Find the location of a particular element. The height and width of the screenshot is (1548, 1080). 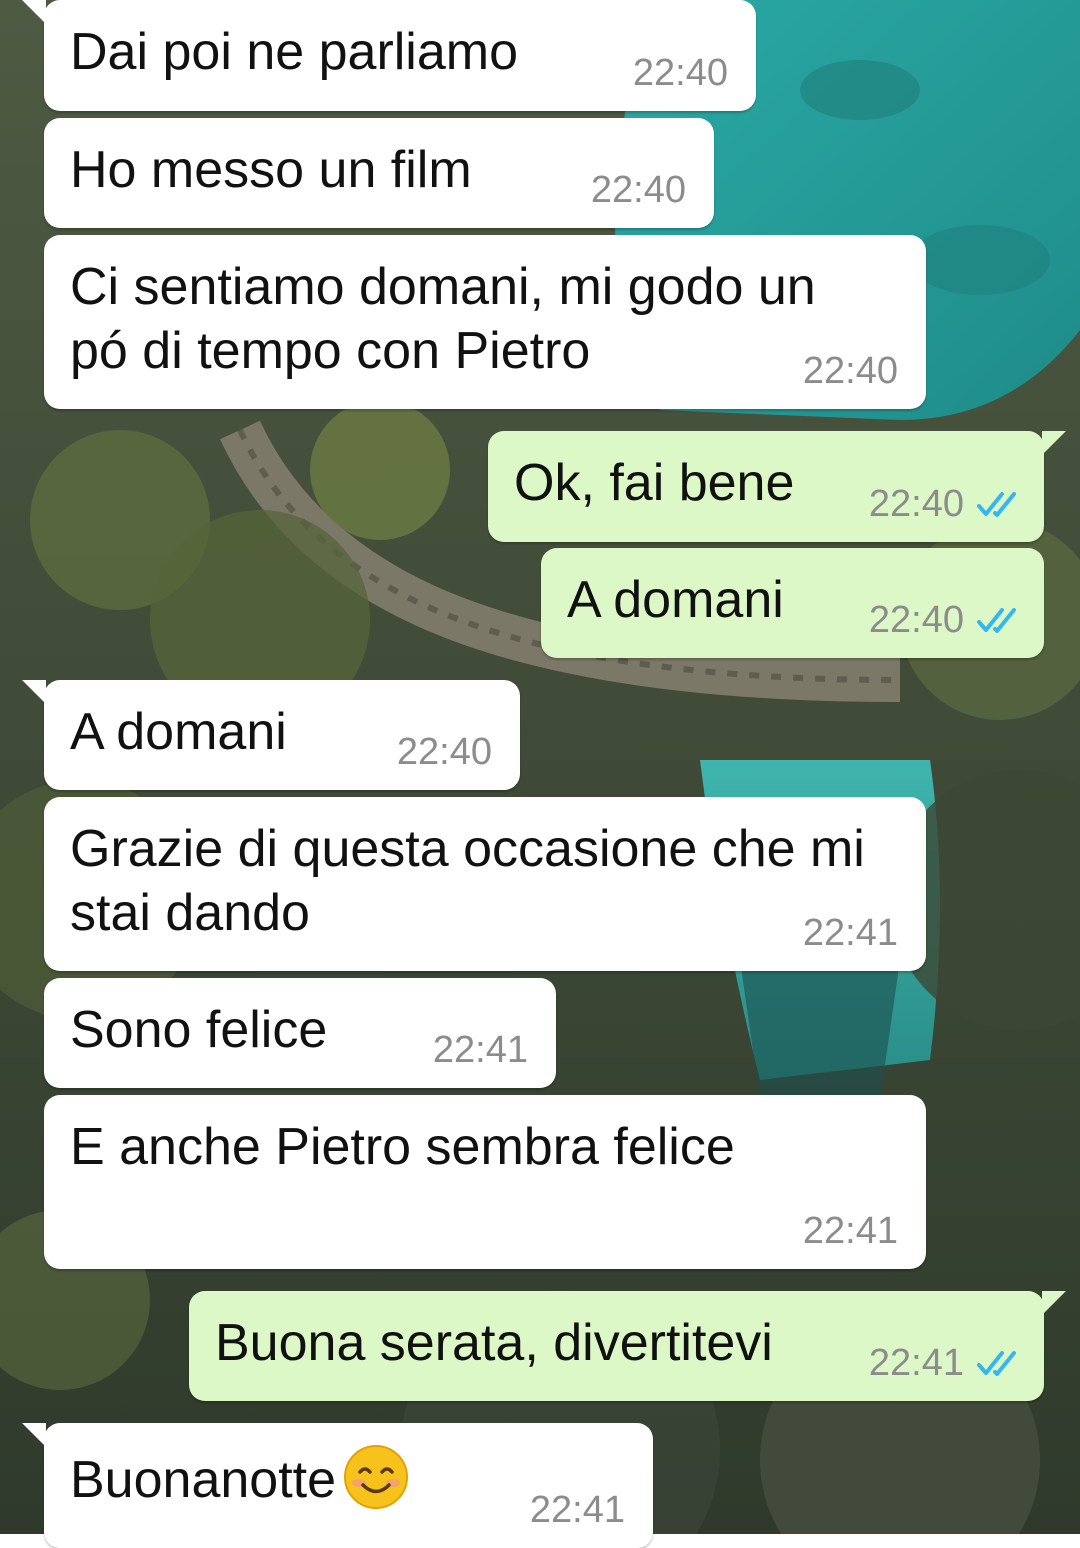

message-text: E anche Pietro sembra felice is located at coordinates (402, 1147).